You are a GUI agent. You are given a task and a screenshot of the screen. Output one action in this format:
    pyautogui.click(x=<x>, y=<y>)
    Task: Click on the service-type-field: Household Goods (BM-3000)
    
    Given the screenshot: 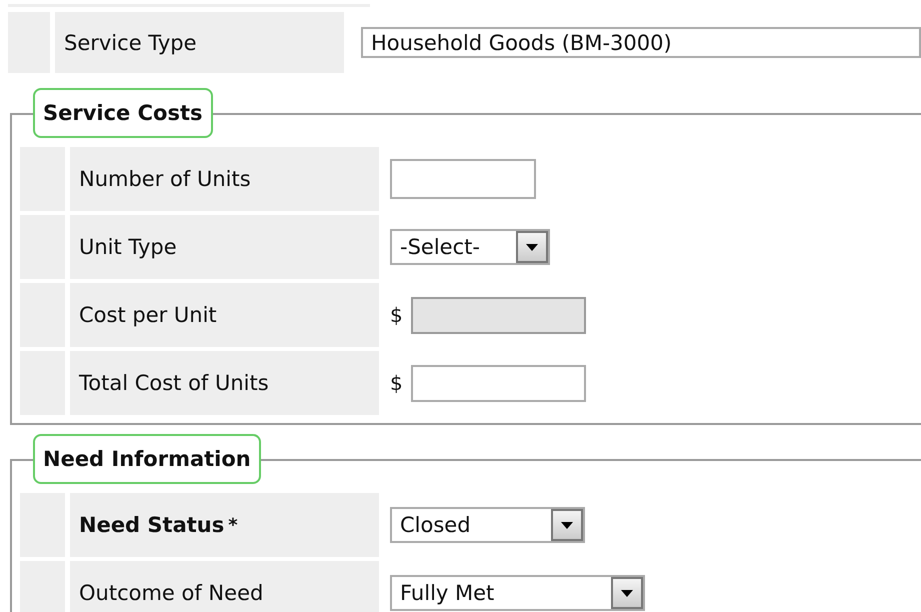 What is the action you would take?
    pyautogui.click(x=641, y=42)
    